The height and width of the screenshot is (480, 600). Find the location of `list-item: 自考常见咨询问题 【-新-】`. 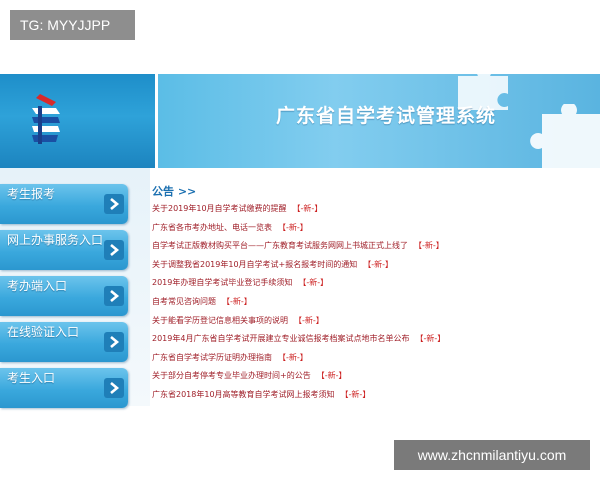

list-item: 自考常见咨询问题 【-新-】 is located at coordinates (372, 302).